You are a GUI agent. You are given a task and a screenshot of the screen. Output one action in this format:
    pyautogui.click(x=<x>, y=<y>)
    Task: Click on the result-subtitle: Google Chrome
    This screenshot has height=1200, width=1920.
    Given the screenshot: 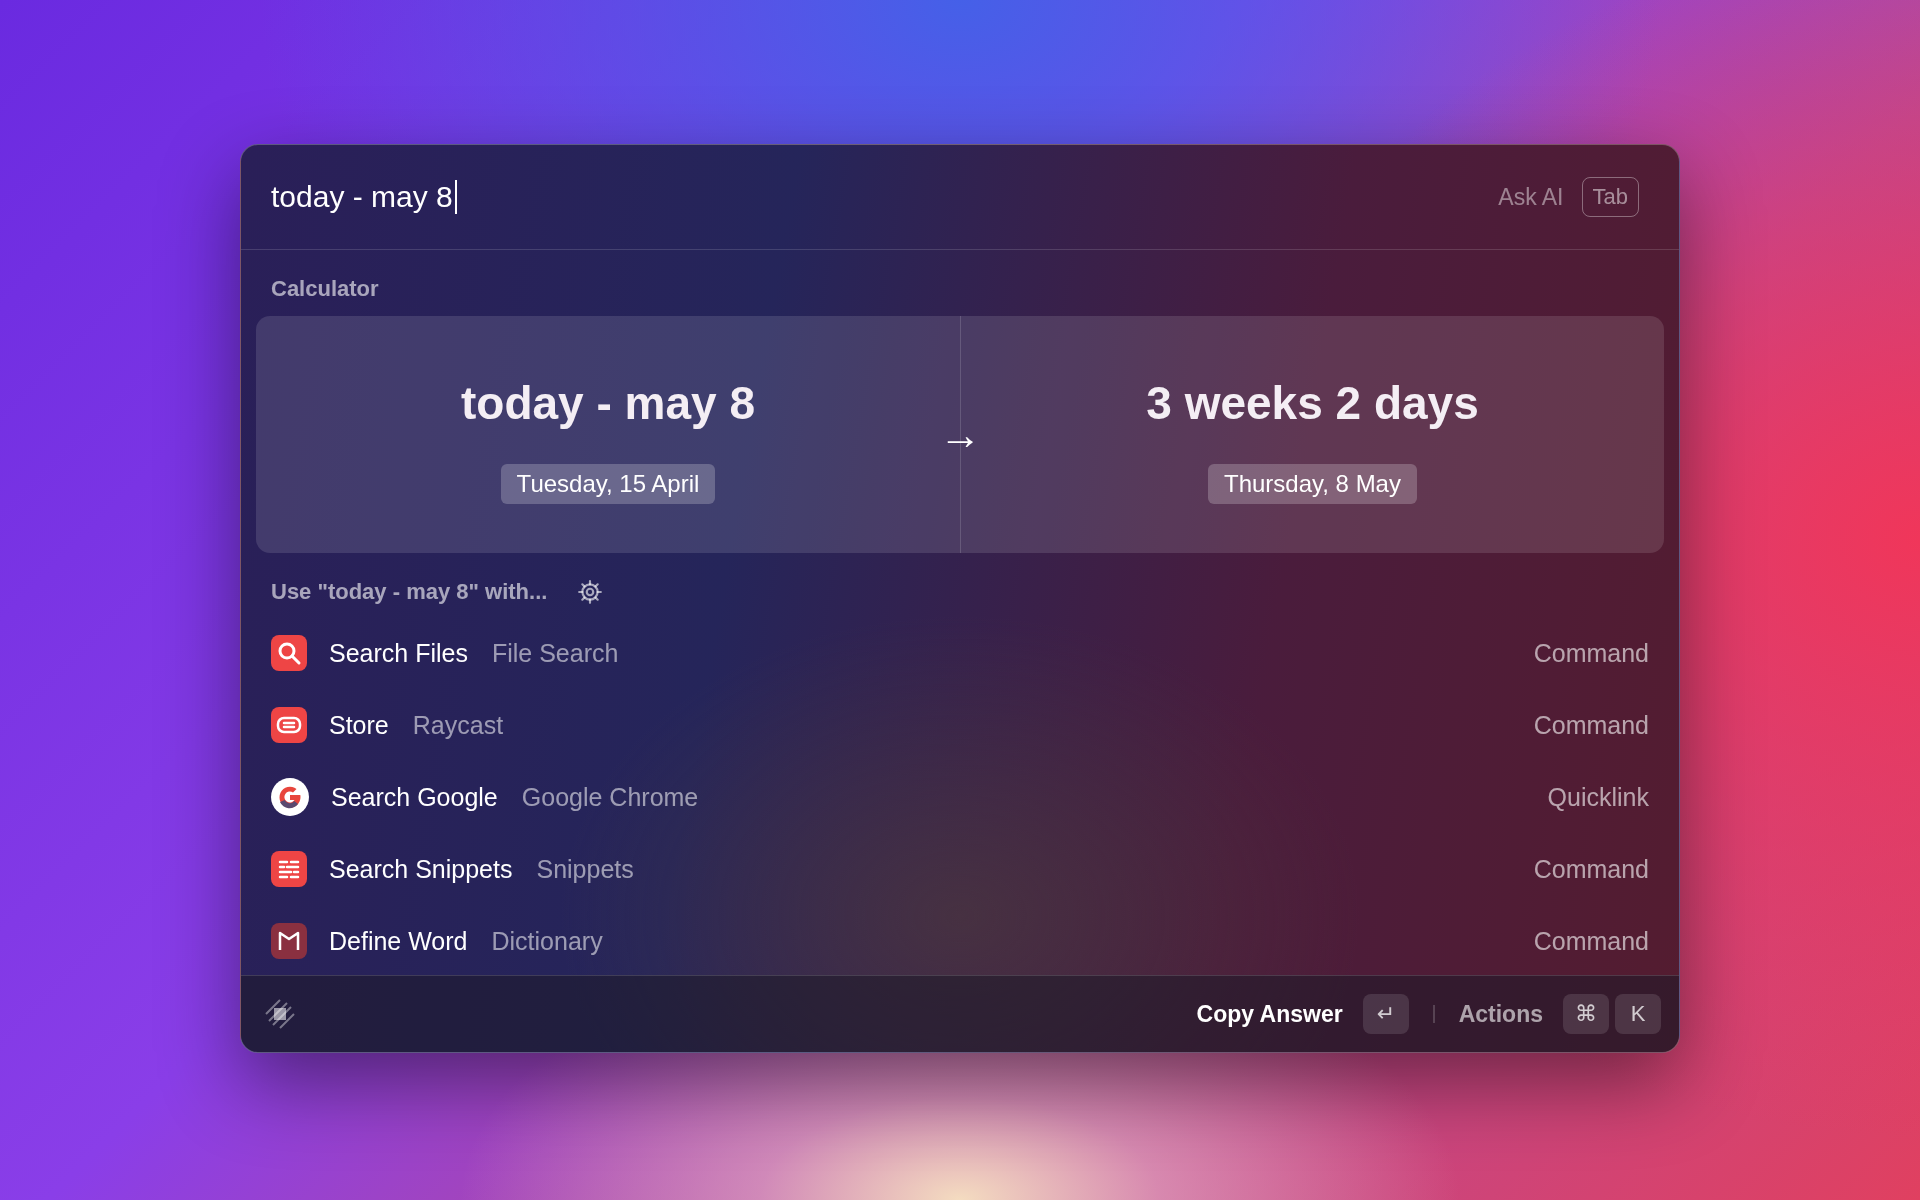 What is the action you would take?
    pyautogui.click(x=610, y=797)
    